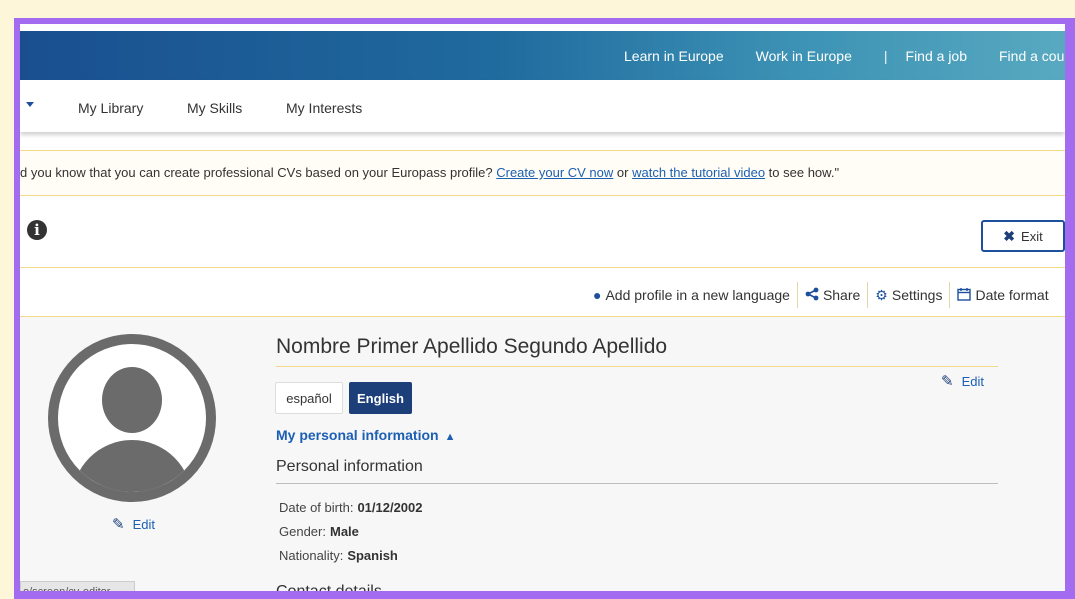 The width and height of the screenshot is (1075, 599). What do you see at coordinates (964, 295) in the screenshot?
I see `calendar-icon` at bounding box center [964, 295].